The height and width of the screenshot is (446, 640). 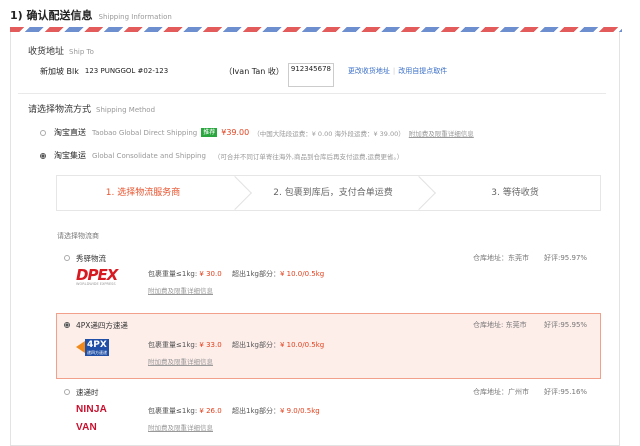 What do you see at coordinates (515, 193) in the screenshot?
I see `step-3: 3. 等待收货` at bounding box center [515, 193].